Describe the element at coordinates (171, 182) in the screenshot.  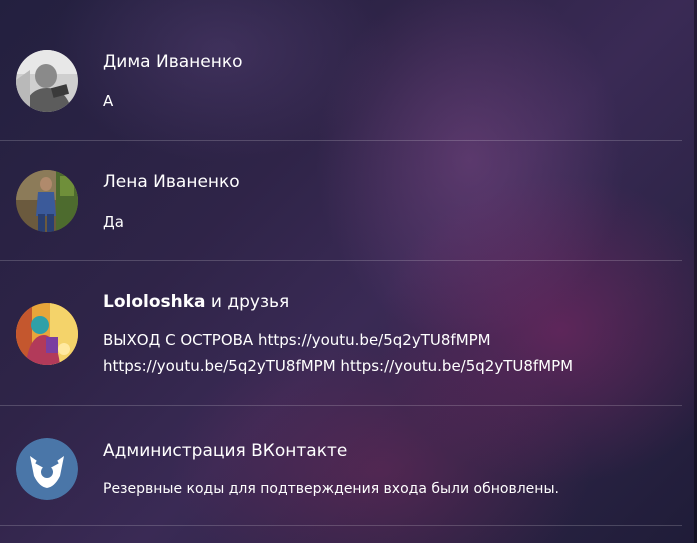
I see `conversation-title: Лена Иваненко` at that location.